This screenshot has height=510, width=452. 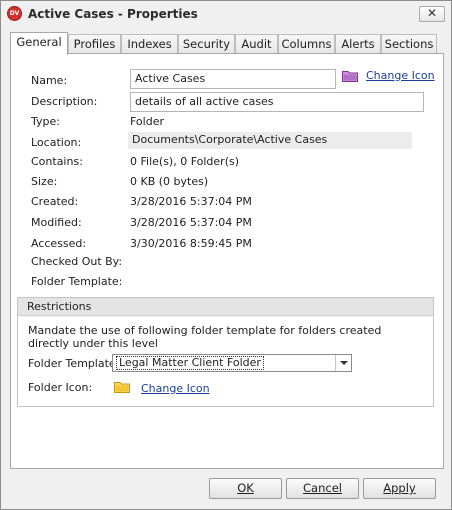 What do you see at coordinates (49, 80) in the screenshot?
I see `name-label: Name:` at bounding box center [49, 80].